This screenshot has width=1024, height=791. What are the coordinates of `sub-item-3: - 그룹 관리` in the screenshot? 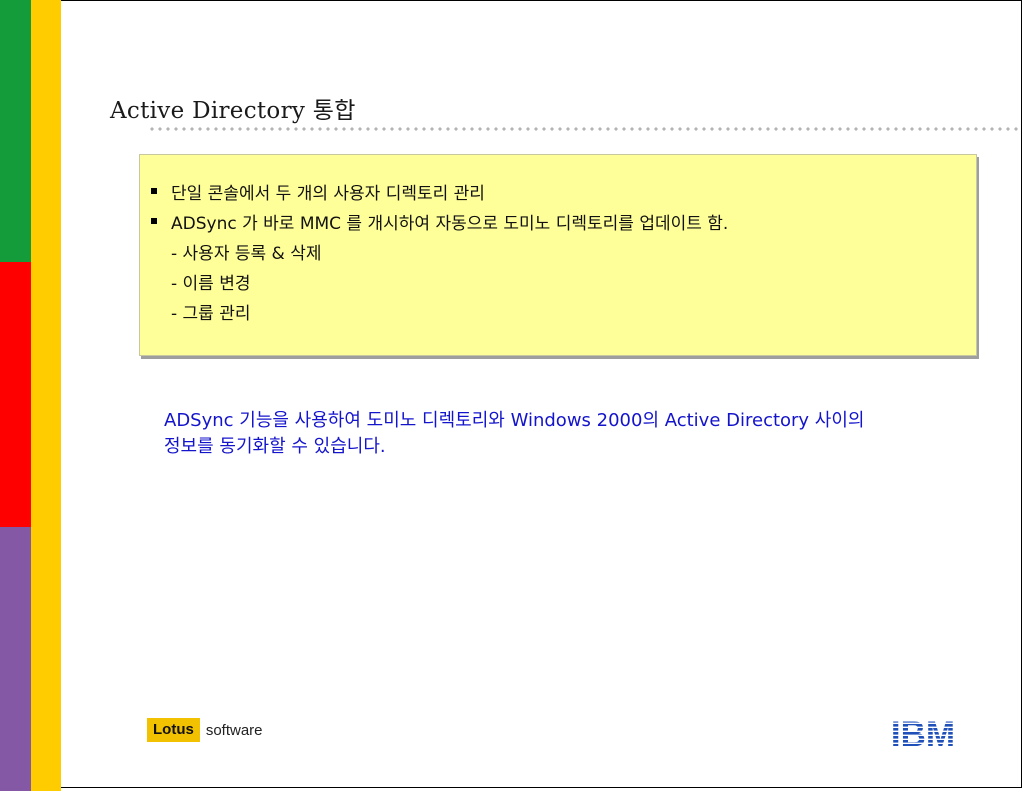 It's located at (211, 314).